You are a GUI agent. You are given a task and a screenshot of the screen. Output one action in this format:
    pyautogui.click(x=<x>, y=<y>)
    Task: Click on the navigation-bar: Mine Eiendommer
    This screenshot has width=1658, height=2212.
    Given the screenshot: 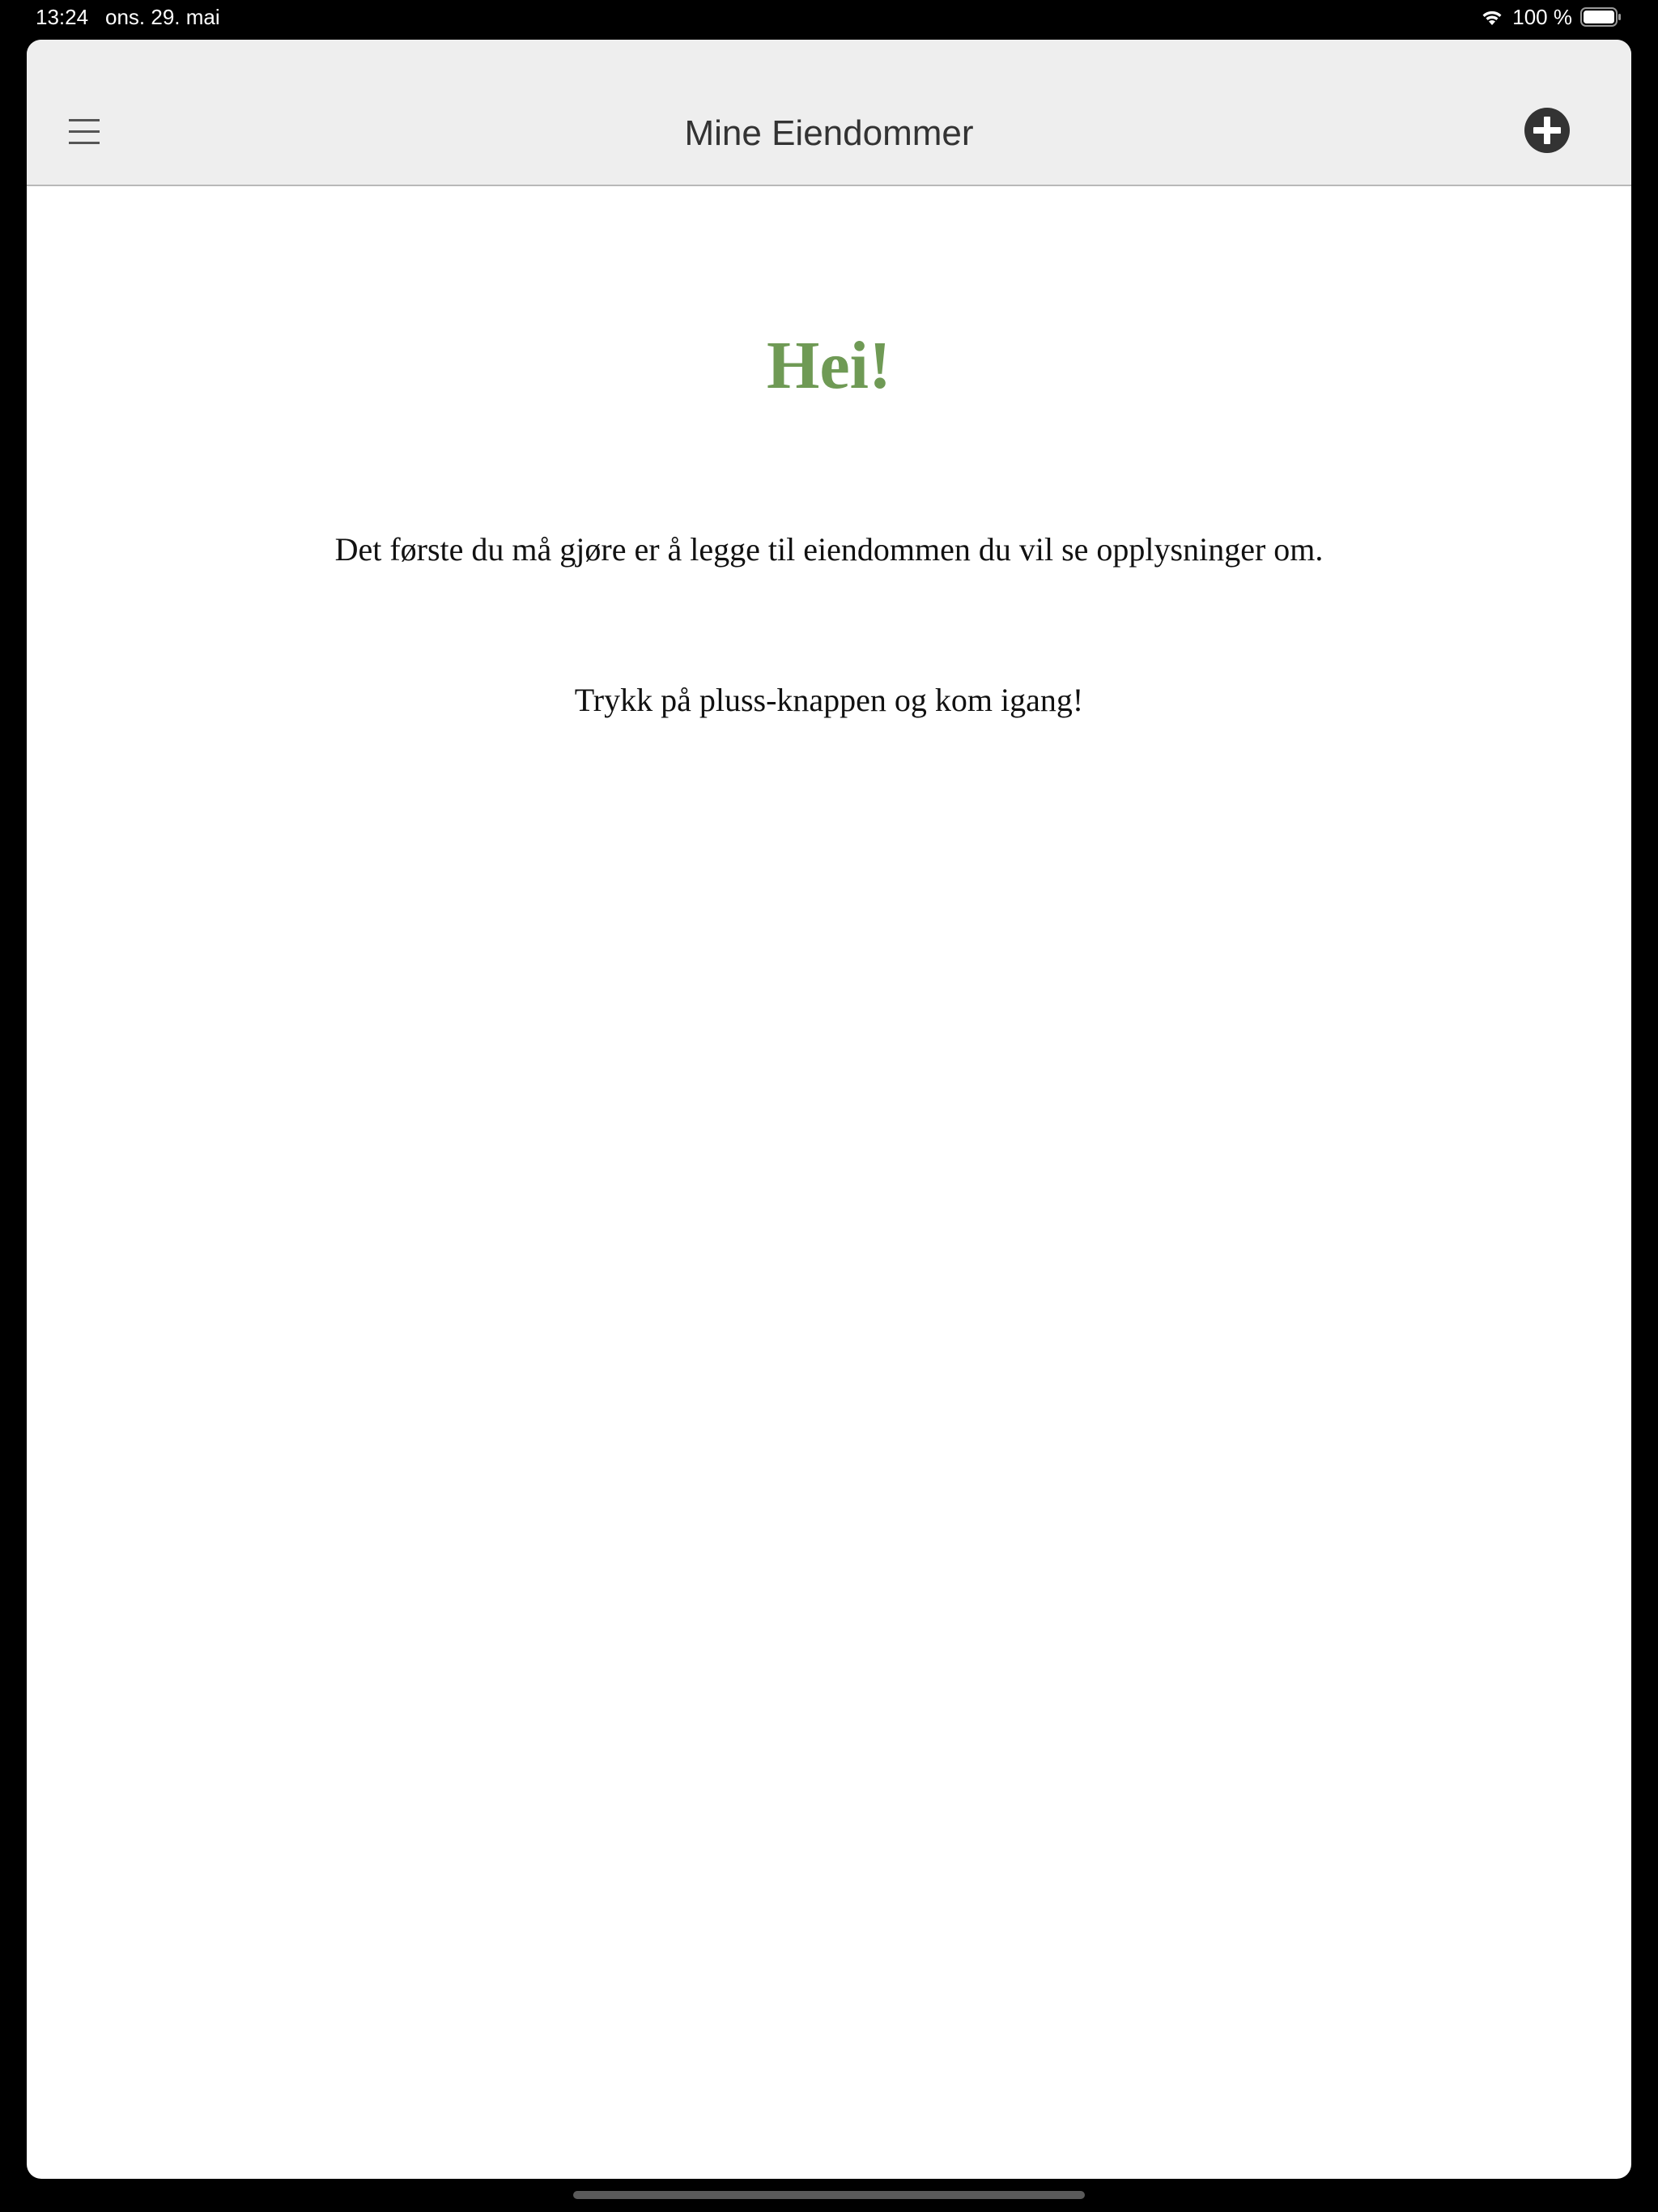 What is the action you would take?
    pyautogui.click(x=829, y=113)
    